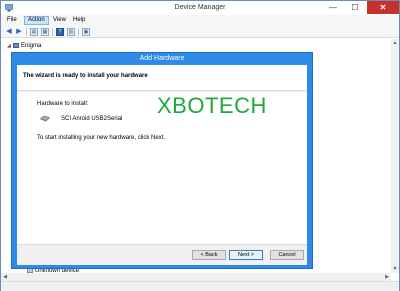 This screenshot has height=291, width=400. What do you see at coordinates (209, 255) in the screenshot?
I see `back-button: < Back` at bounding box center [209, 255].